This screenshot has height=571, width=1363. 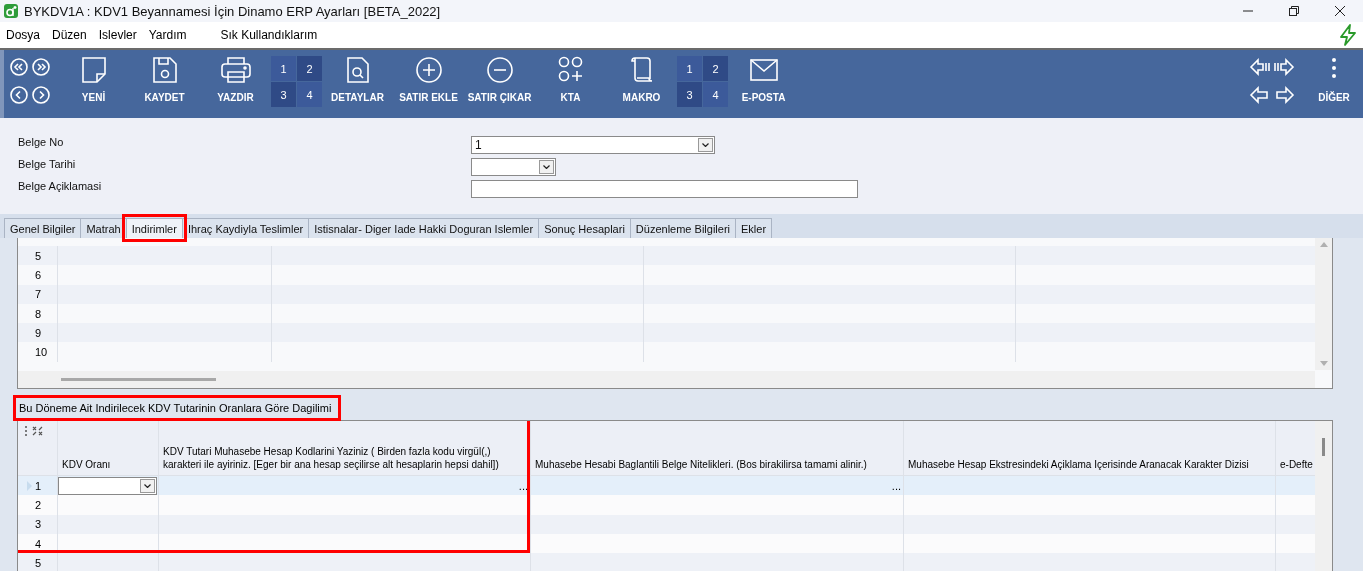 I want to click on restore-icon, so click(x=1294, y=11).